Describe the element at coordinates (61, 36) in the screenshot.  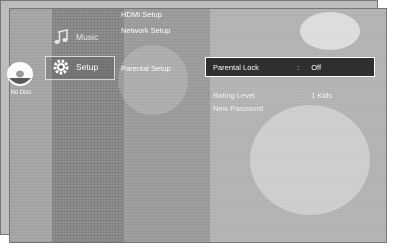
I see `music-note-icon` at that location.